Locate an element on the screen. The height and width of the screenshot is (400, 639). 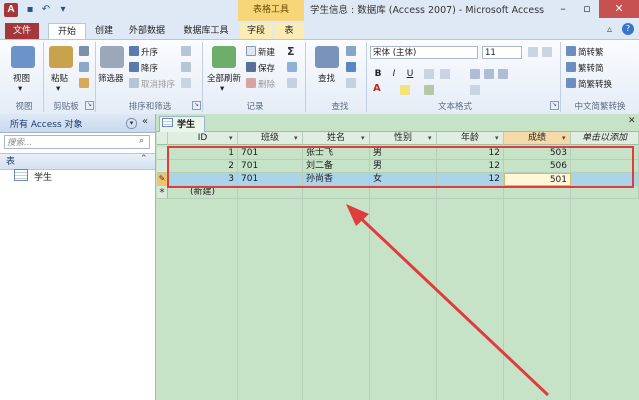
numbering-icon is located at coordinates (547, 52).